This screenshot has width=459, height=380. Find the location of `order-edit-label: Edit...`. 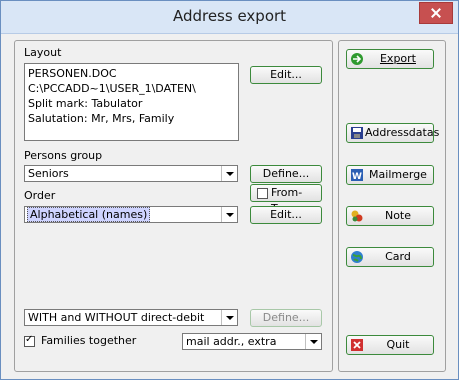

order-edit-label: Edit... is located at coordinates (286, 214).